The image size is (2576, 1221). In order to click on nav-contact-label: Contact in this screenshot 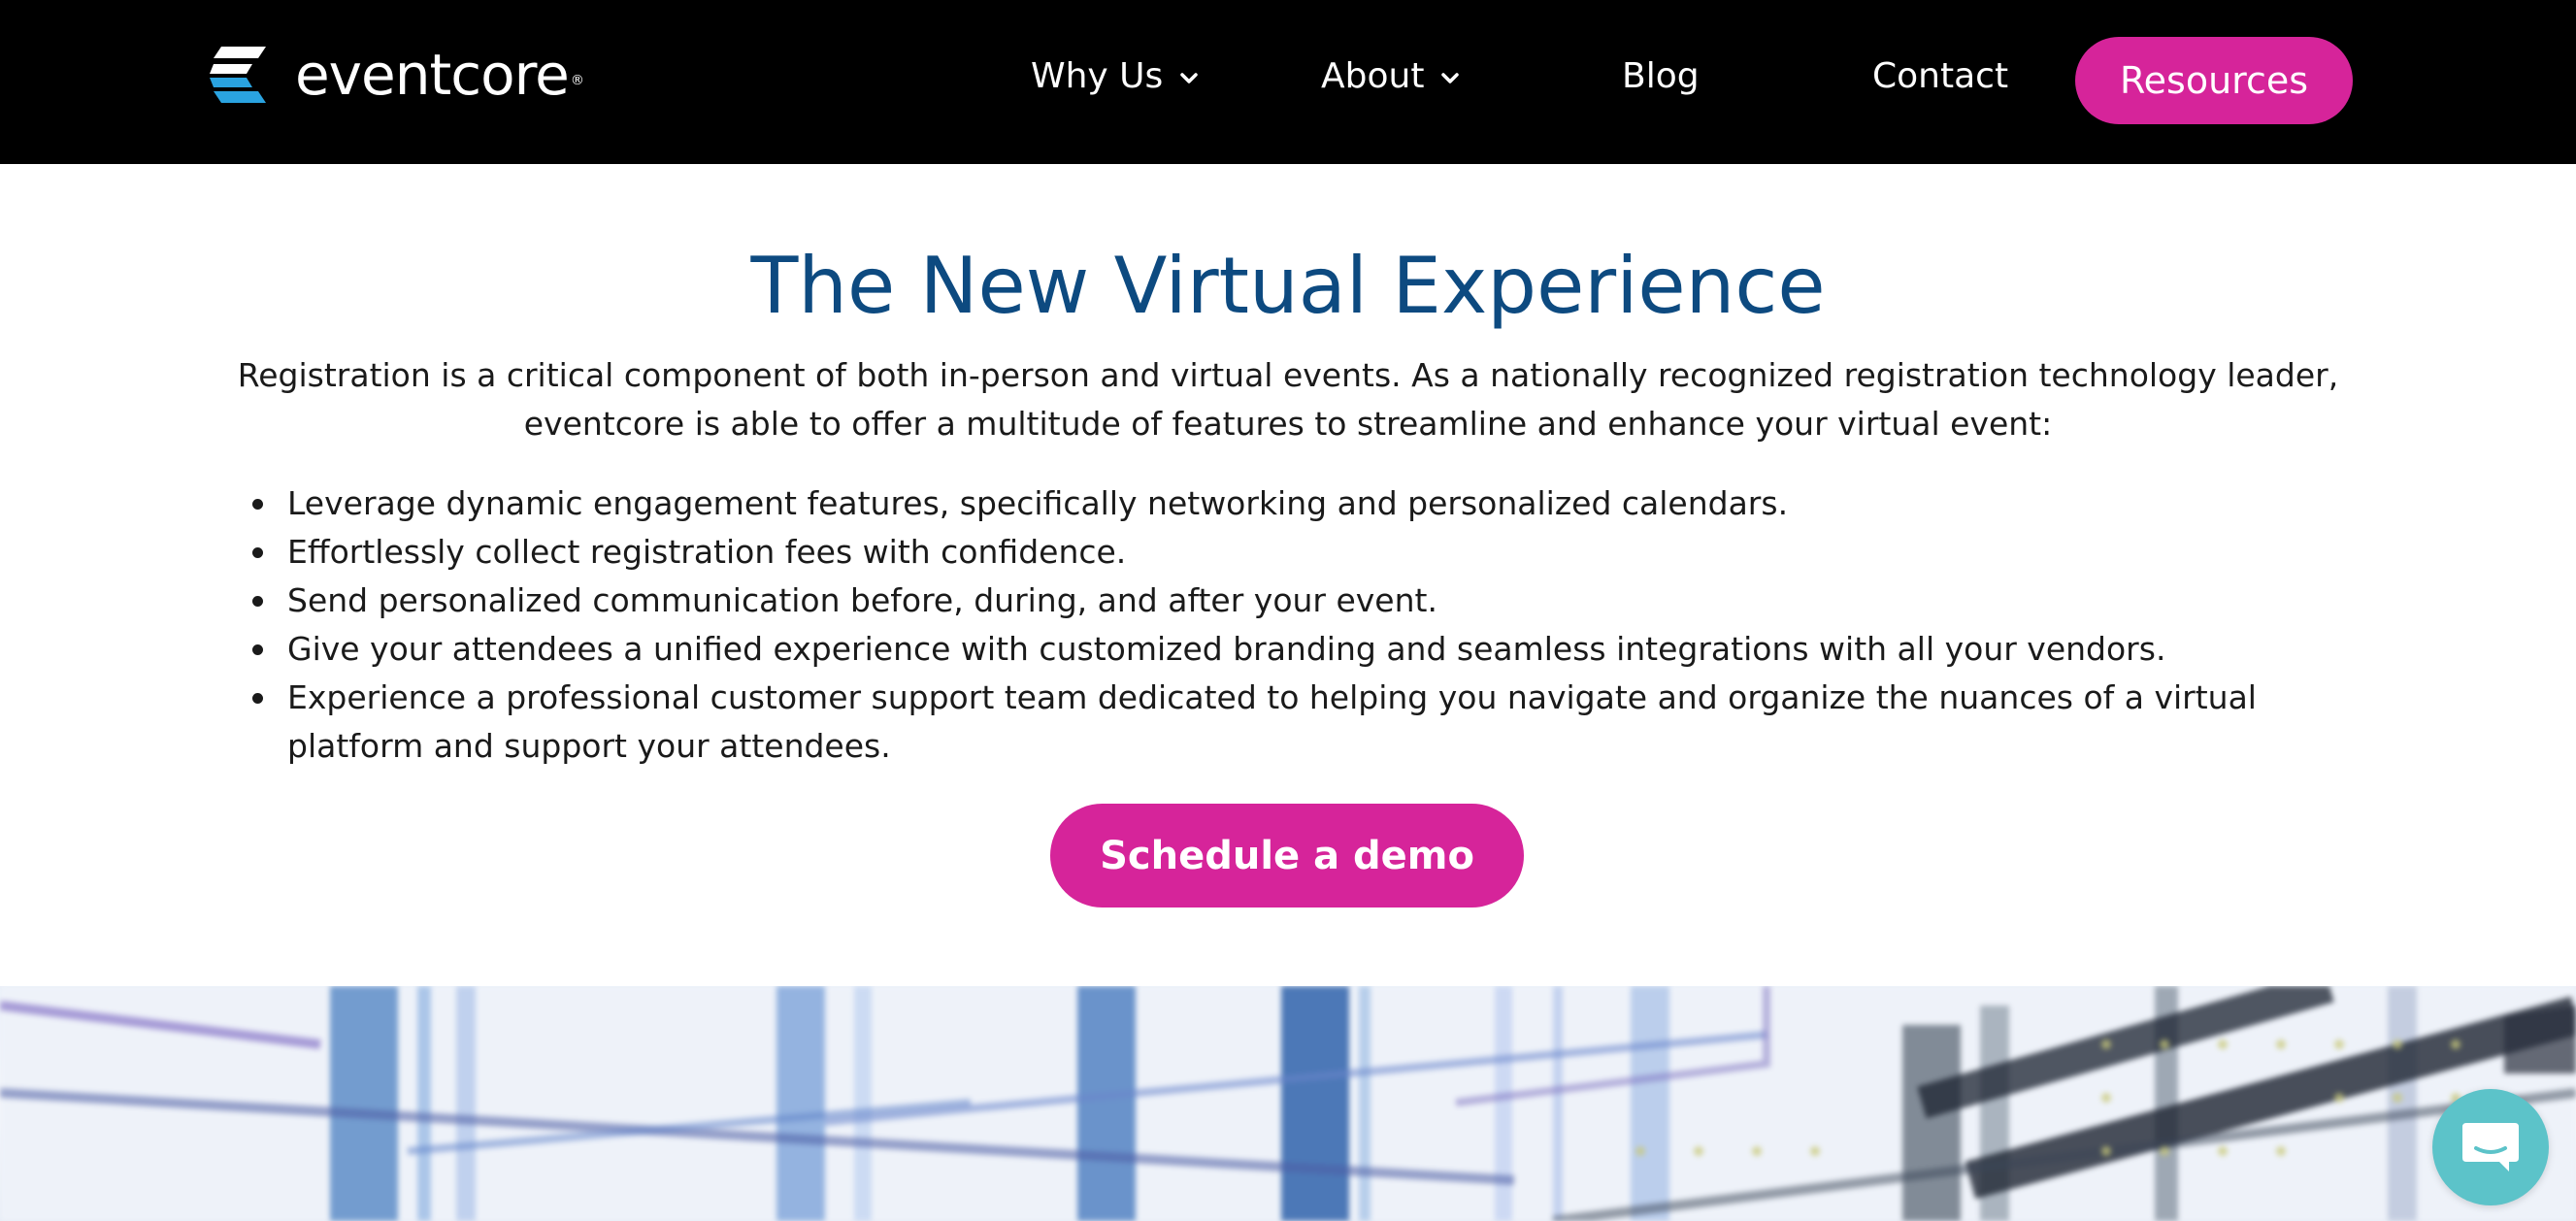, I will do `click(1940, 75)`.